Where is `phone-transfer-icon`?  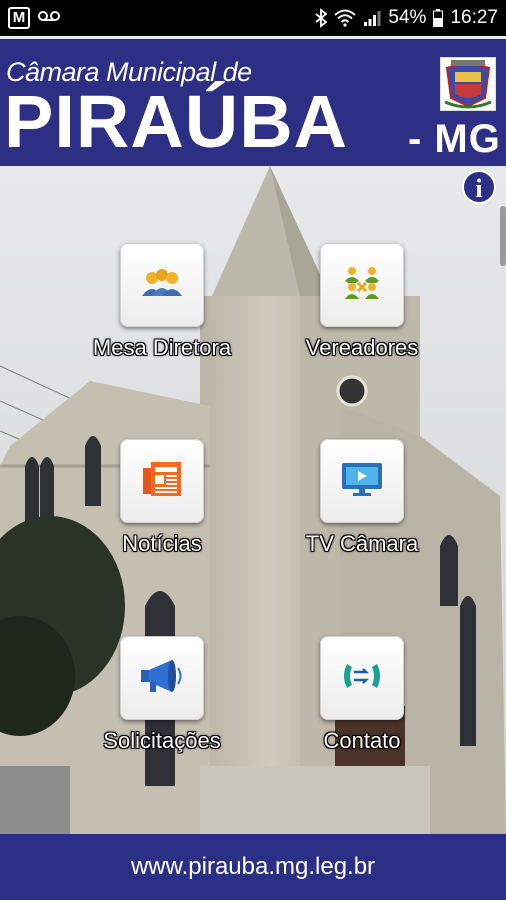
phone-transfer-icon is located at coordinates (362, 678).